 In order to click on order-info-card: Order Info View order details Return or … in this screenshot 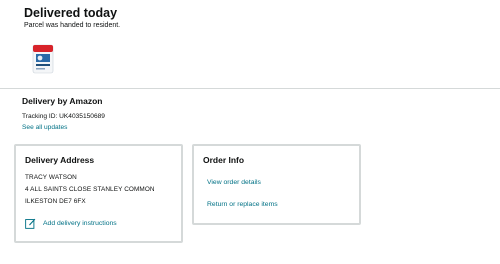, I will do `click(276, 184)`.